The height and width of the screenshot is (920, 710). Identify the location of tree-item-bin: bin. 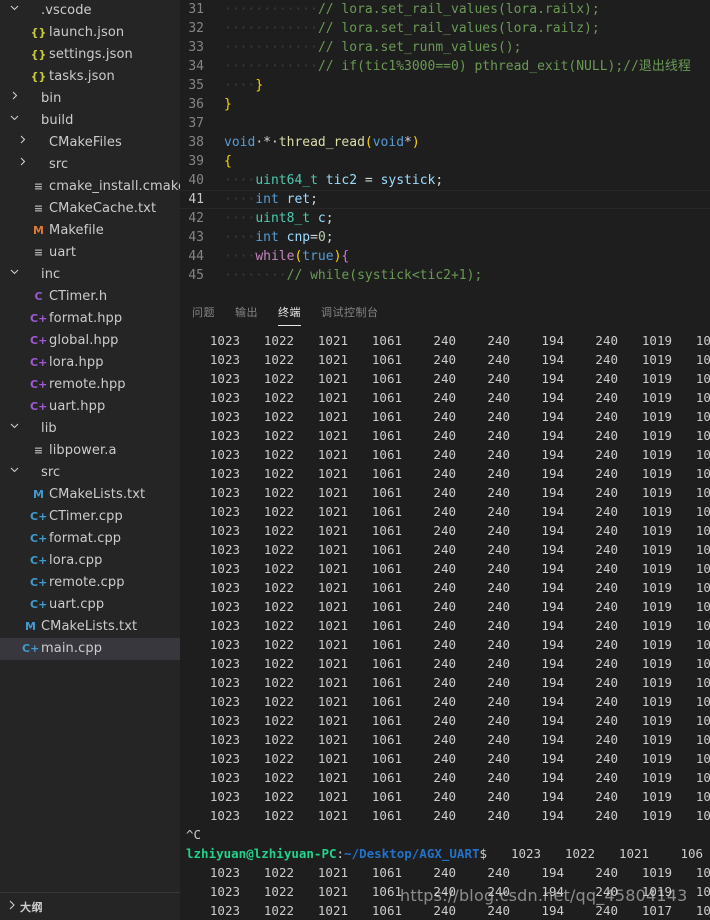
(90, 99).